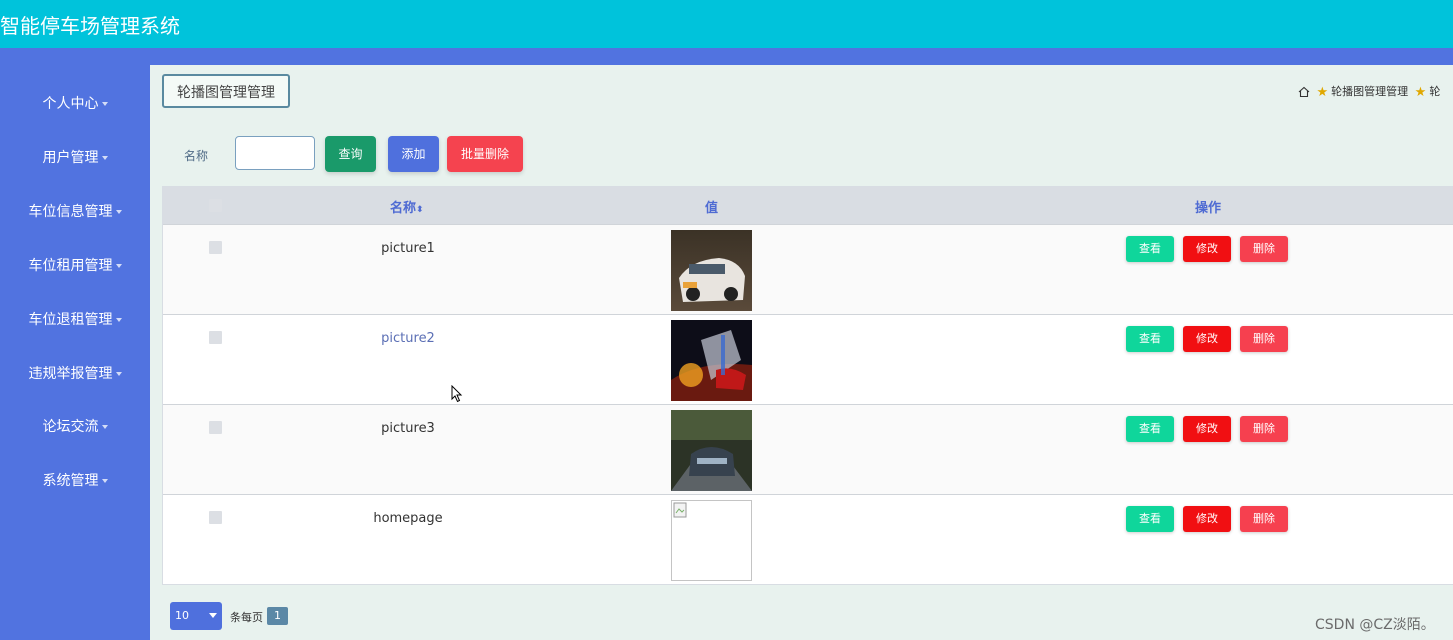 The width and height of the screenshot is (1453, 640). Describe the element at coordinates (485, 154) in the screenshot. I see `batch-delete-button: 批量删除` at that location.